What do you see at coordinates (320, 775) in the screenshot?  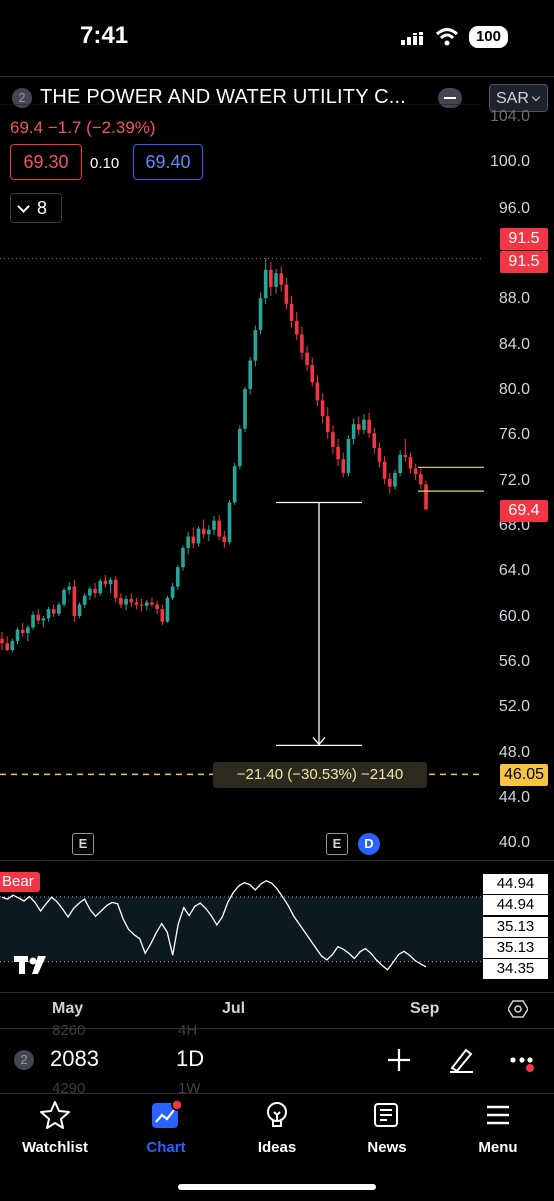 I see `measure-label: −21.40 (−30.53%) −2140` at bounding box center [320, 775].